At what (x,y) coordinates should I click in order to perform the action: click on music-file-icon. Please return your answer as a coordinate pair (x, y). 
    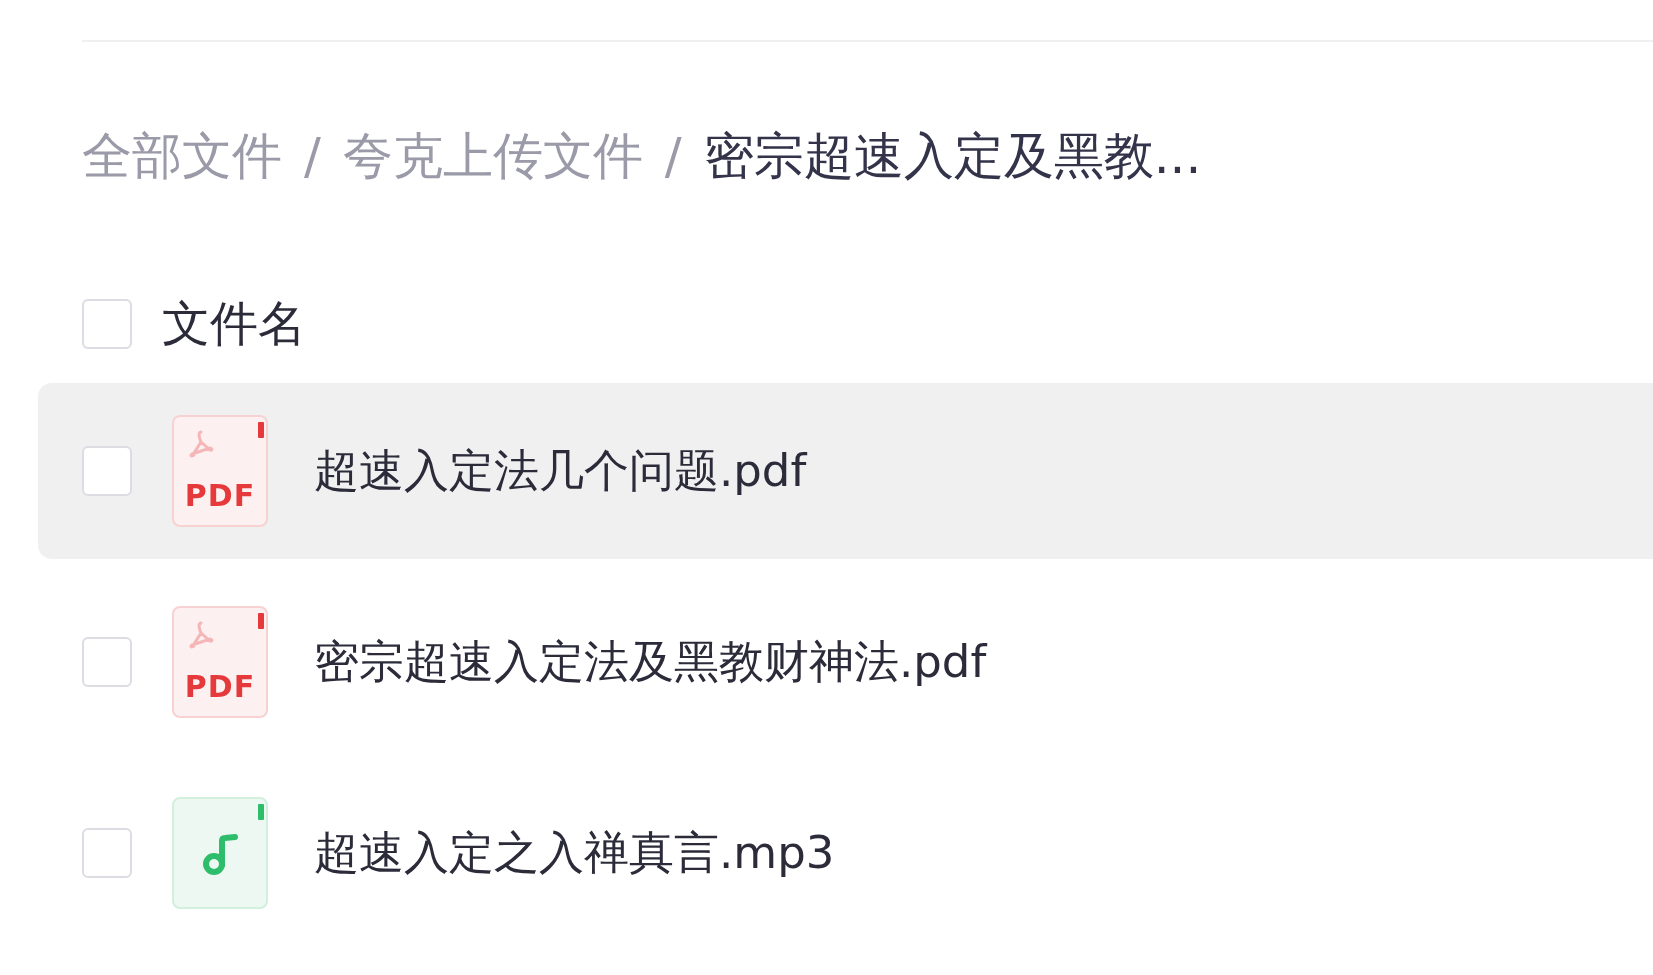
    Looking at the image, I should click on (220, 853).